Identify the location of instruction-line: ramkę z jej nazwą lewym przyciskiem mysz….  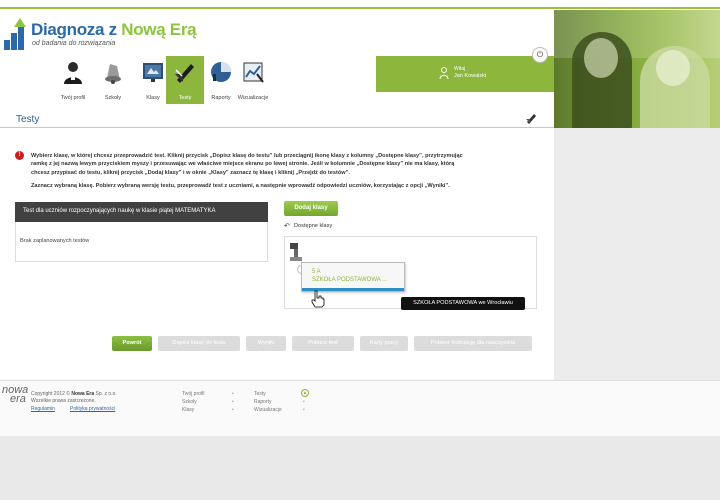
(243, 164).